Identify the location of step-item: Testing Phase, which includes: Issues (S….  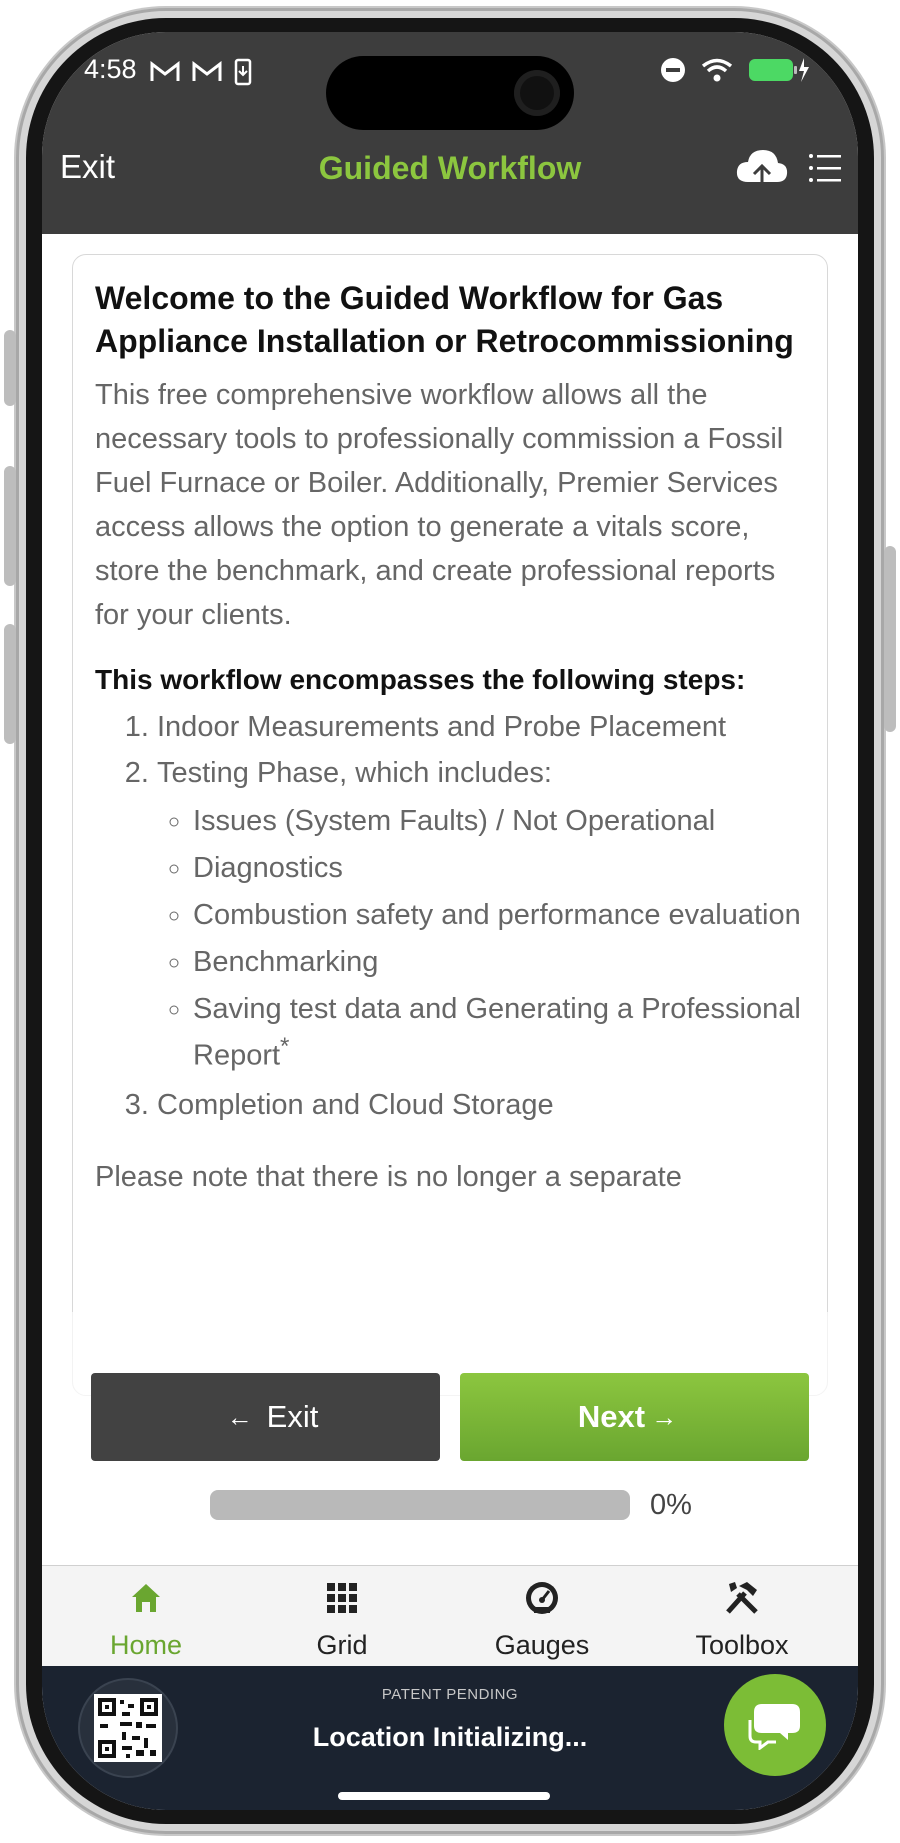
(481, 914).